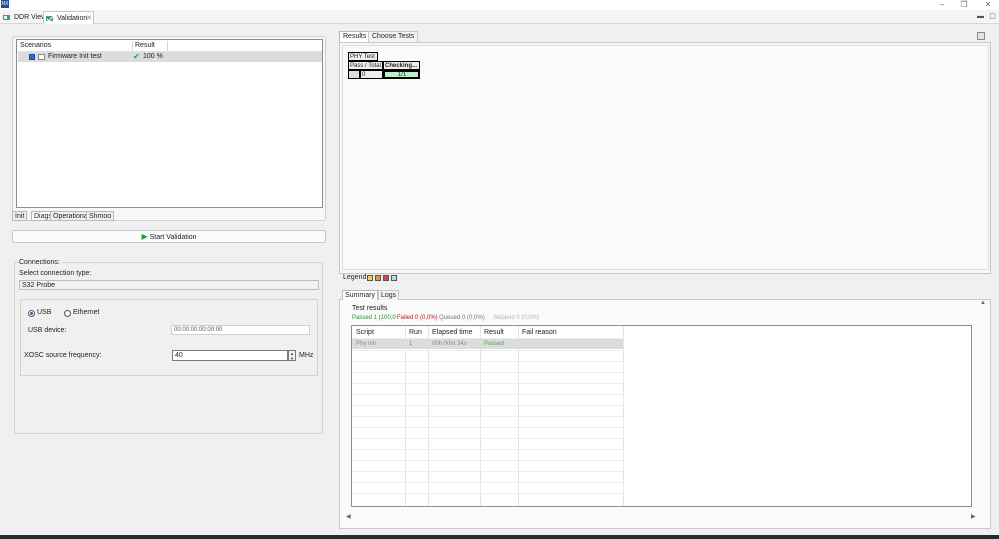  Describe the element at coordinates (983, 406) in the screenshot. I see `vertical-scrollbar: ▲` at that location.